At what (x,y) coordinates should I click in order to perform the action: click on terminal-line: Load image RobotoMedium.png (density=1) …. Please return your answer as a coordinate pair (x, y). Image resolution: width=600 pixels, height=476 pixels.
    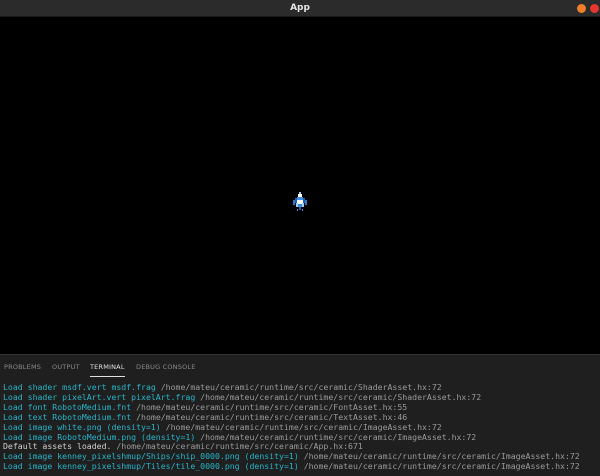
    Looking at the image, I should click on (240, 437).